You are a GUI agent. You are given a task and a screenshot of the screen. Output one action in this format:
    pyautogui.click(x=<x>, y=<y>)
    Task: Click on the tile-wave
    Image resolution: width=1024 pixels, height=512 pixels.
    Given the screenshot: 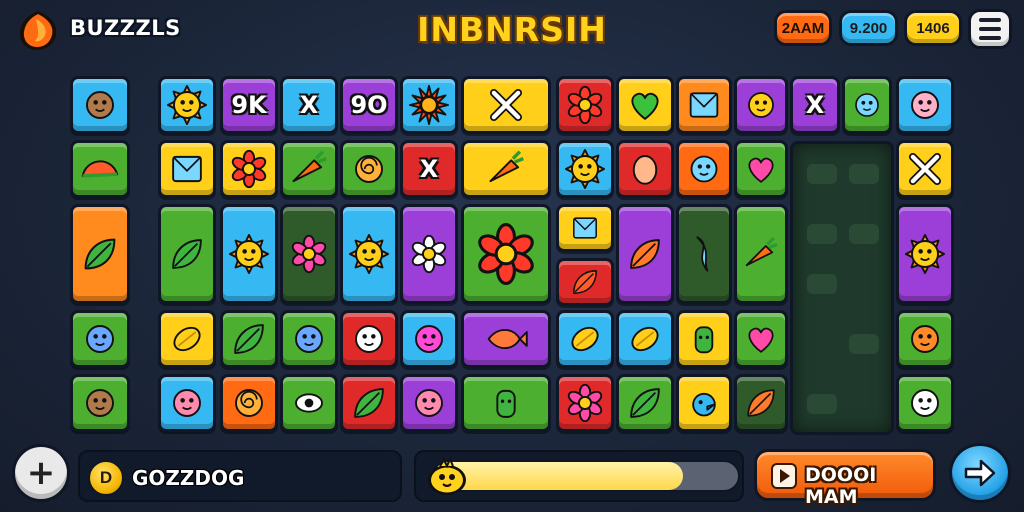 What is the action you would take?
    pyautogui.click(x=704, y=254)
    